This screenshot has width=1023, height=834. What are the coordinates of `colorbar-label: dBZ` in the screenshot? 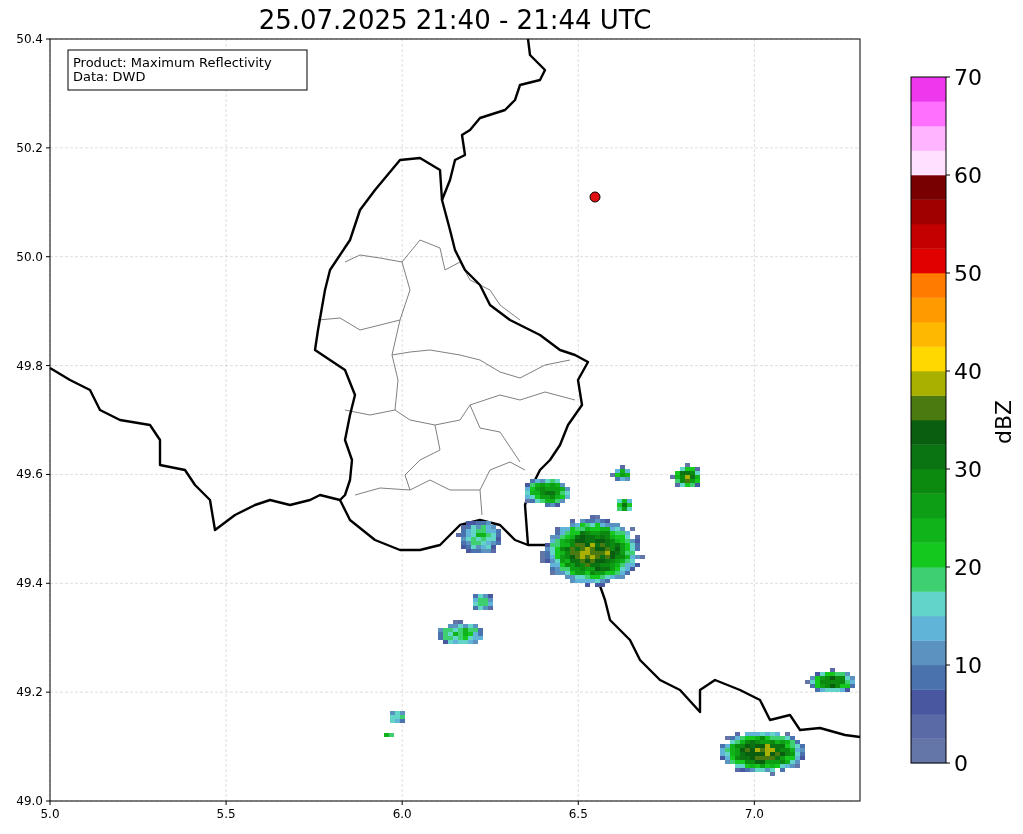 It's located at (1003, 422).